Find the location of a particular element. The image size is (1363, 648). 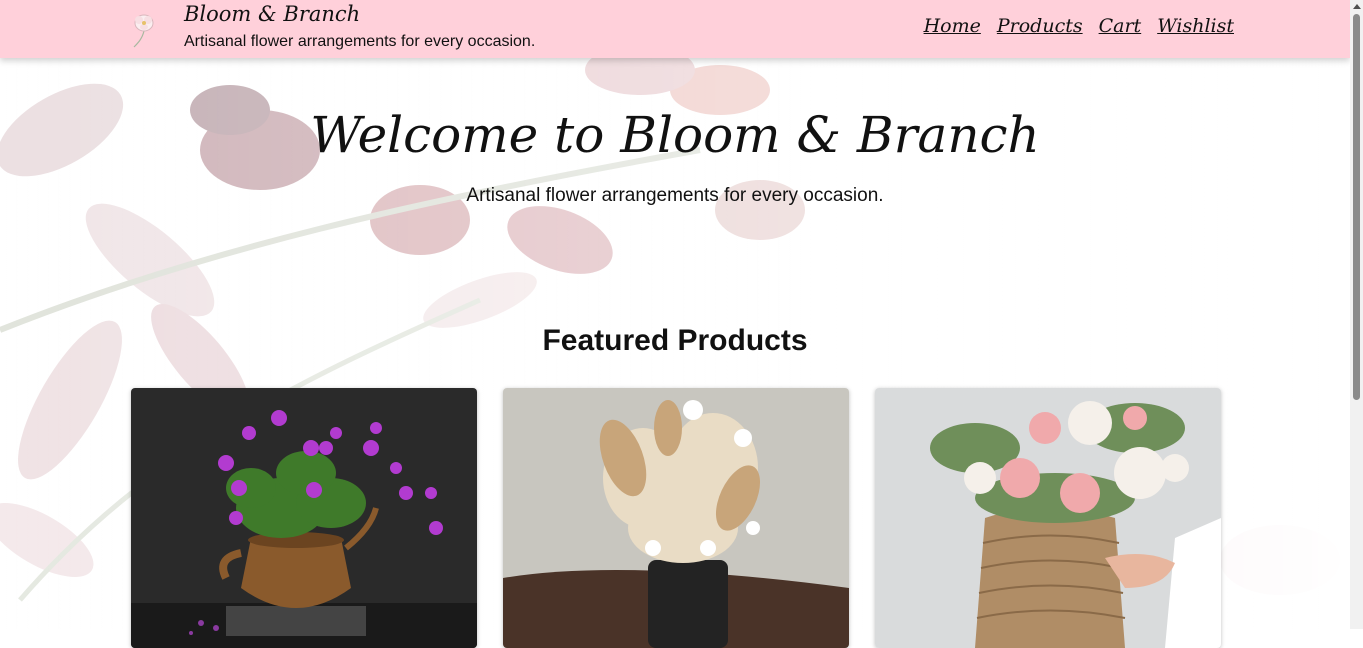

hero-title: Welcome to Bloom & Branch is located at coordinates (675, 135).